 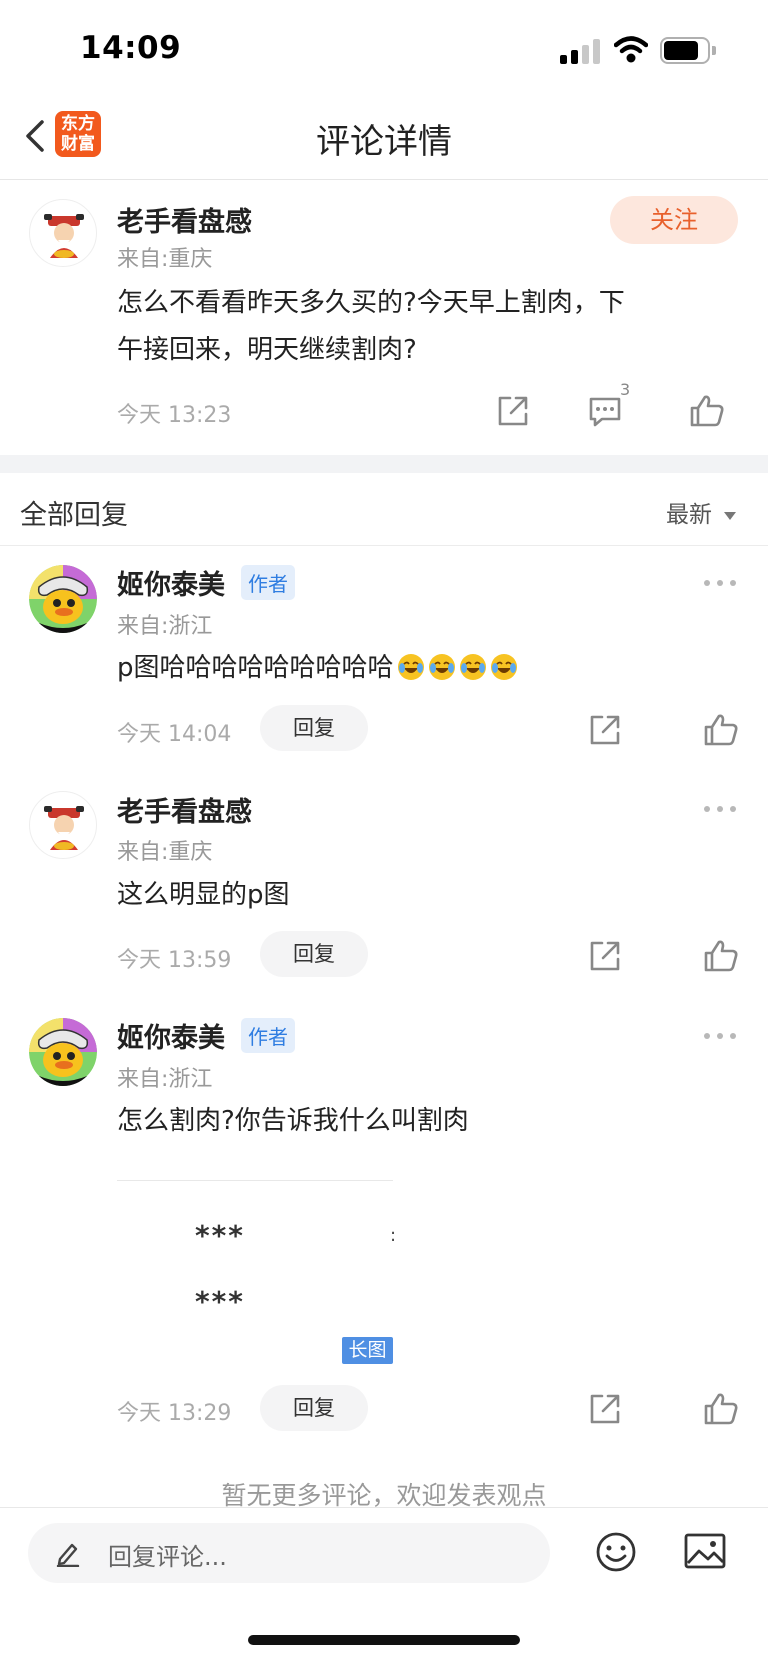 What do you see at coordinates (689, 515) in the screenshot?
I see `sort-label: 最新` at bounding box center [689, 515].